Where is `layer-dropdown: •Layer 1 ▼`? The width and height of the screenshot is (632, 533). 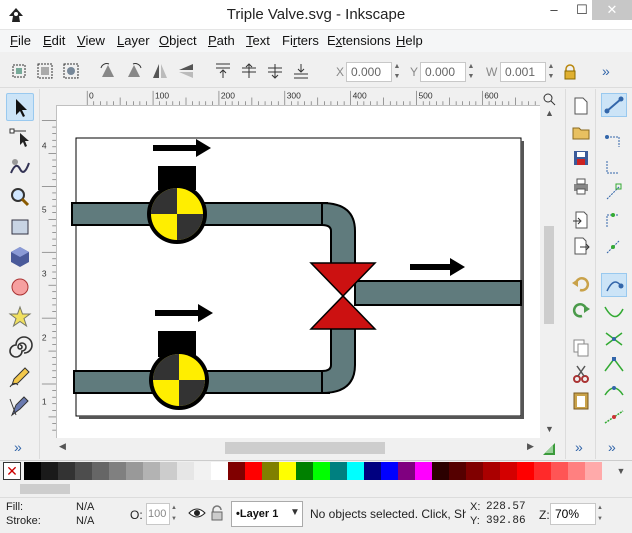 layer-dropdown: •Layer 1 ▼ is located at coordinates (267, 514).